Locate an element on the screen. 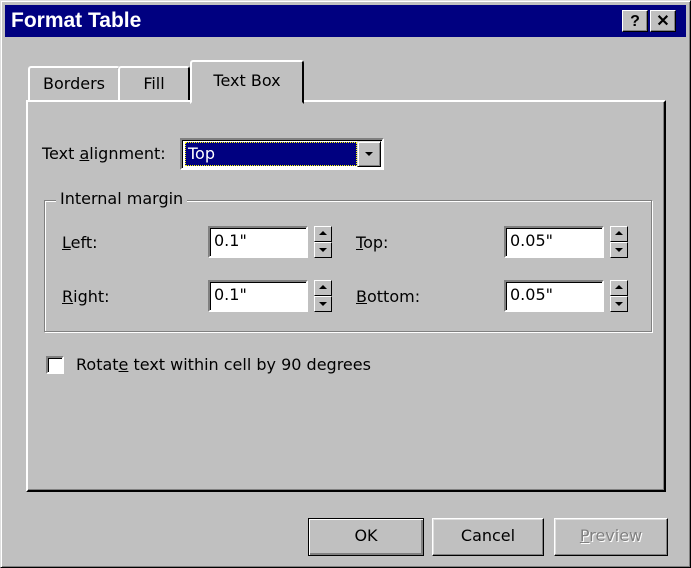  right-margin-input: 0.1" is located at coordinates (258, 296).